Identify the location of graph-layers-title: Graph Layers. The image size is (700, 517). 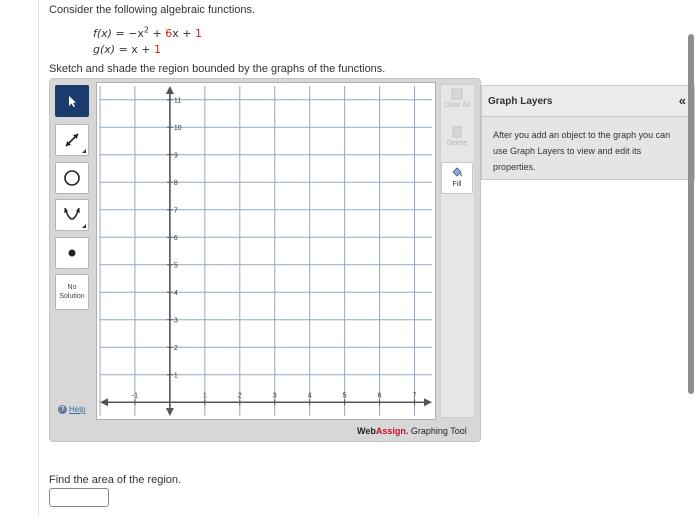
(520, 101).